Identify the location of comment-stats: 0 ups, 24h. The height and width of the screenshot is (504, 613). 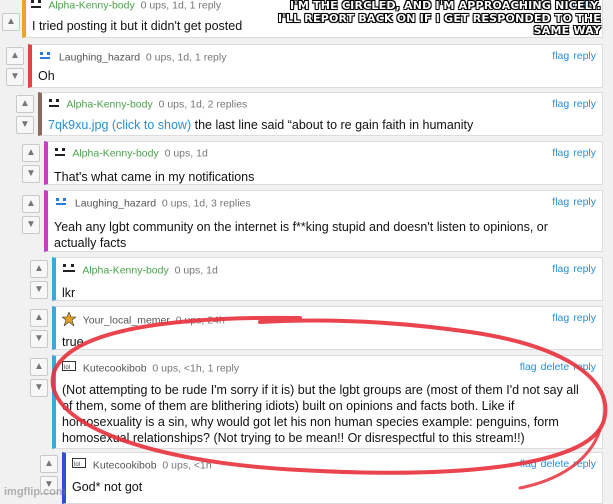
(200, 320).